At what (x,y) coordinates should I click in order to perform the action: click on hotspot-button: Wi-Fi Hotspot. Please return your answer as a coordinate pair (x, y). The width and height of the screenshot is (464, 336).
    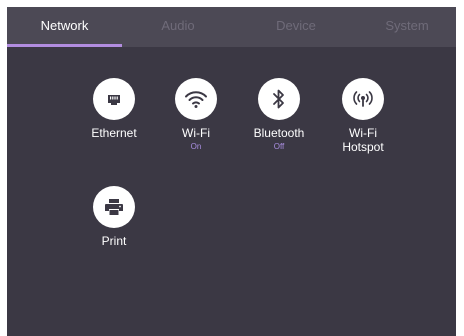
    Looking at the image, I should click on (363, 116).